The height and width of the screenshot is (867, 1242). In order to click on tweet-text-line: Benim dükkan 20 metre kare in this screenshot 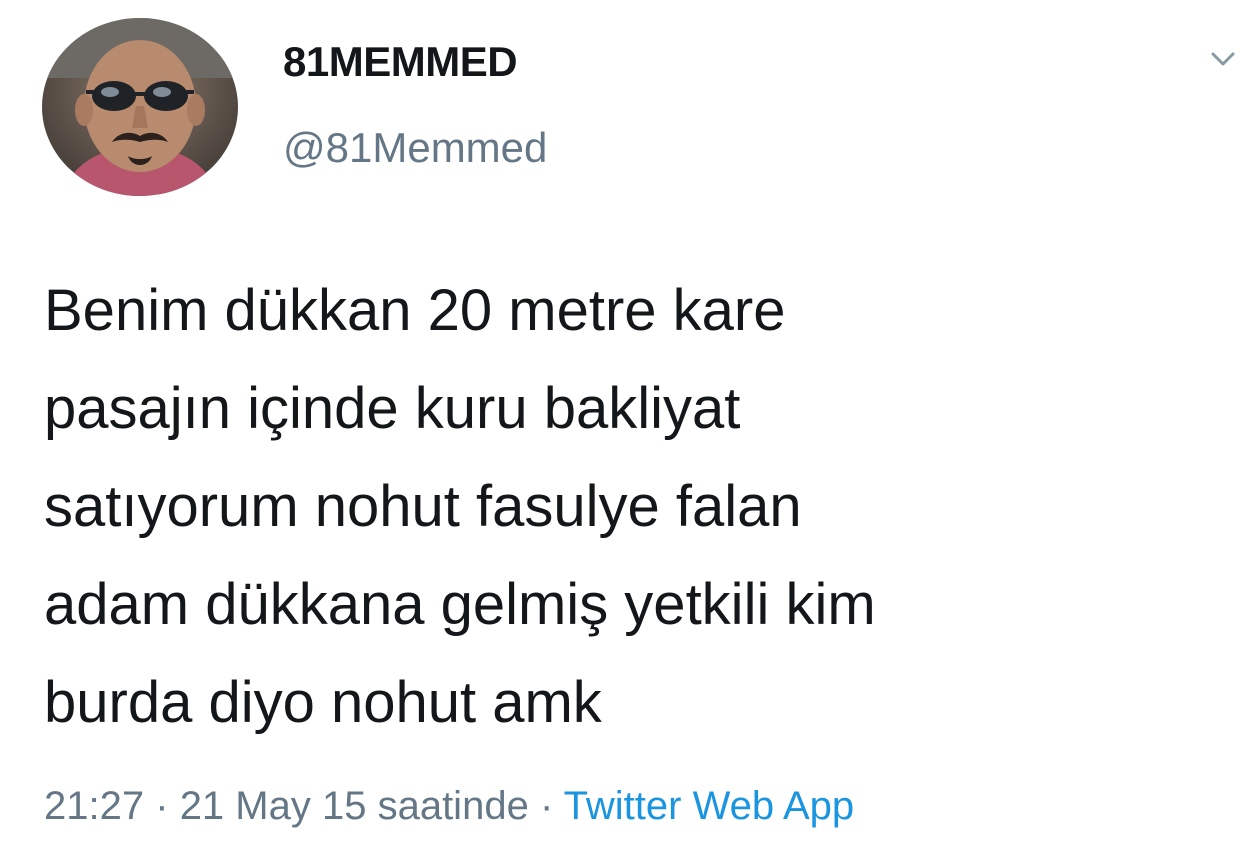, I will do `click(415, 310)`.